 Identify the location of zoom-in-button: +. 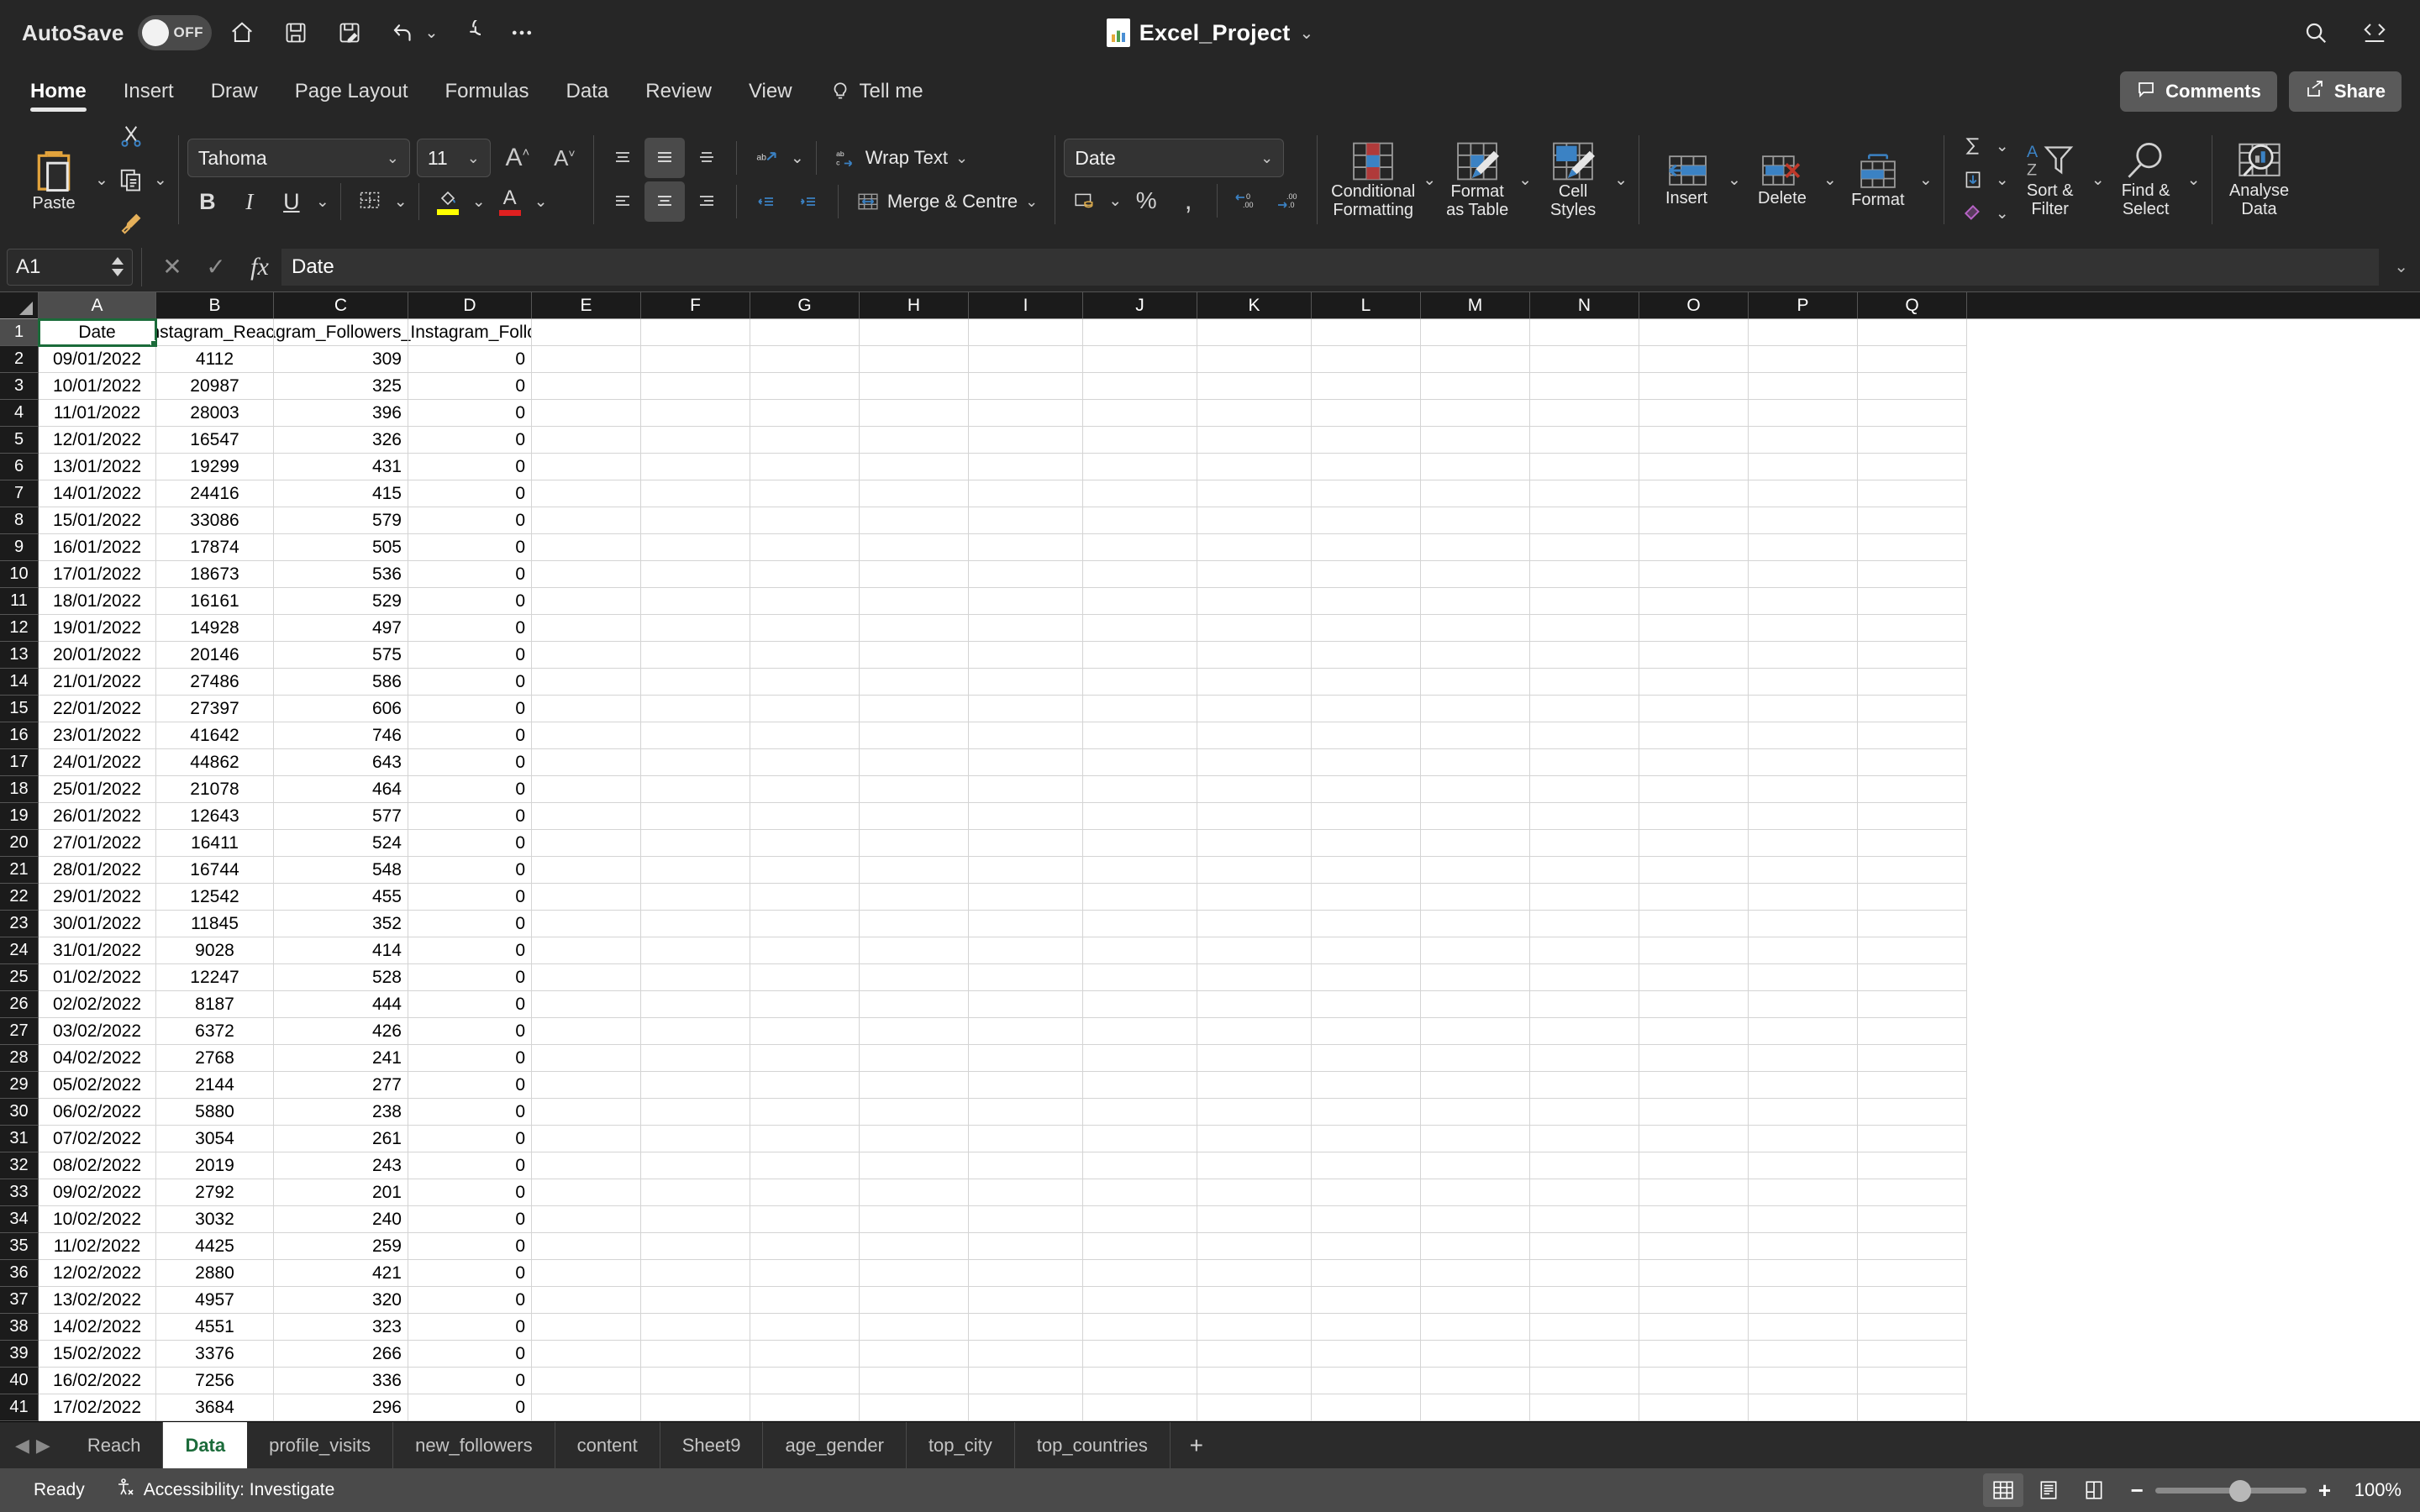
(2325, 1491).